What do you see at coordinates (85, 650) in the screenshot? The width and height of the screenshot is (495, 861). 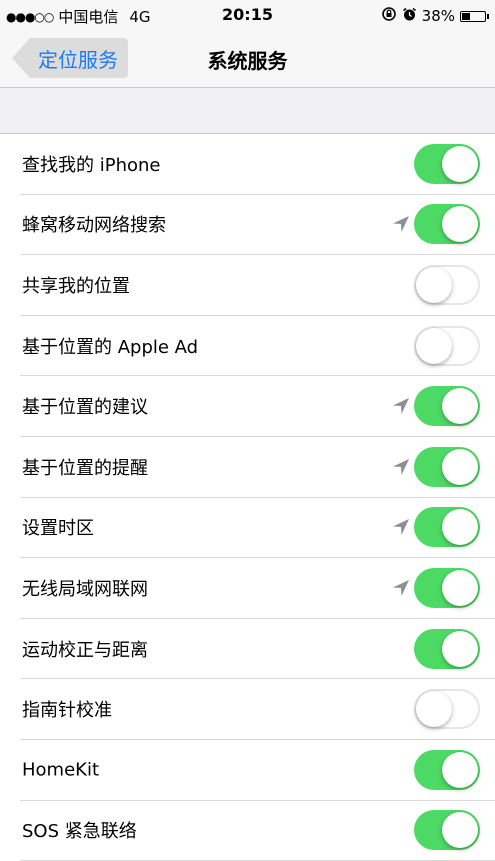 I see `setting-label: 运动校正与距离` at bounding box center [85, 650].